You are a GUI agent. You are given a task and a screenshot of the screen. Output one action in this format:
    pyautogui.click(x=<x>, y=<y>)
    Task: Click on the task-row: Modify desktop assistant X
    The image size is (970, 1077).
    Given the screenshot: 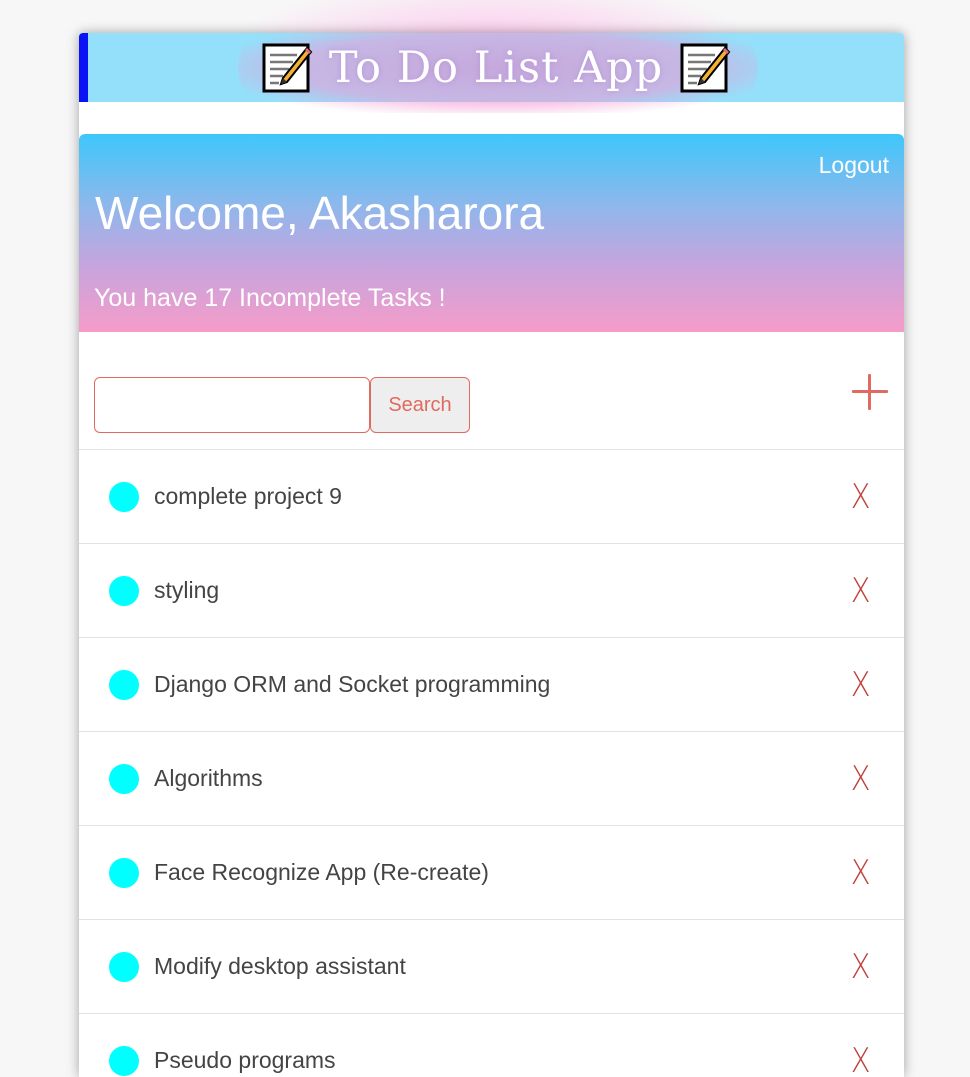 What is the action you would take?
    pyautogui.click(x=491, y=967)
    